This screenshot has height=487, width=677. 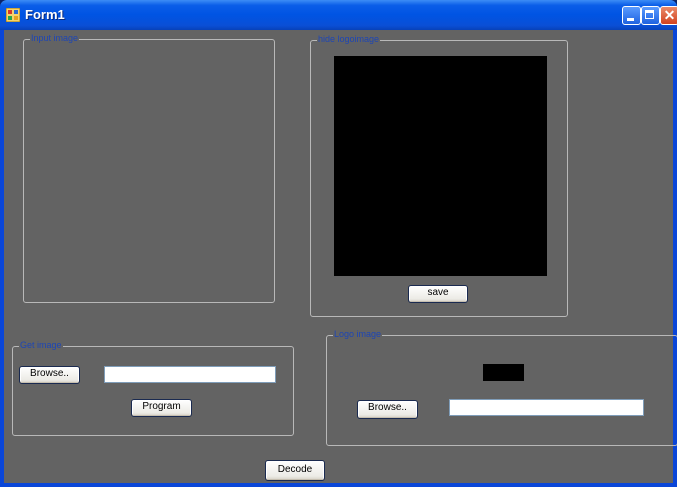 What do you see at coordinates (630, 19) in the screenshot?
I see `minimize-icon` at bounding box center [630, 19].